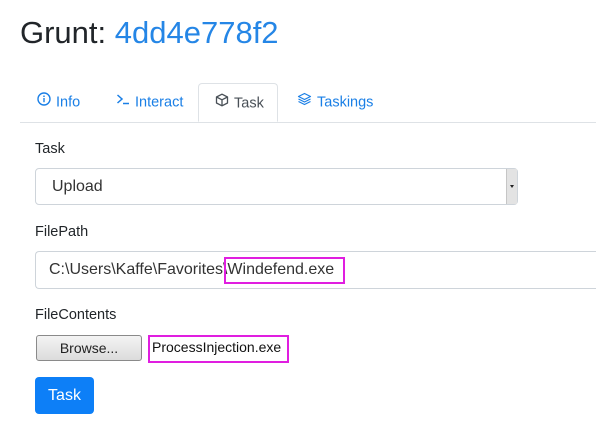  I want to click on tab-task: Task, so click(238, 102).